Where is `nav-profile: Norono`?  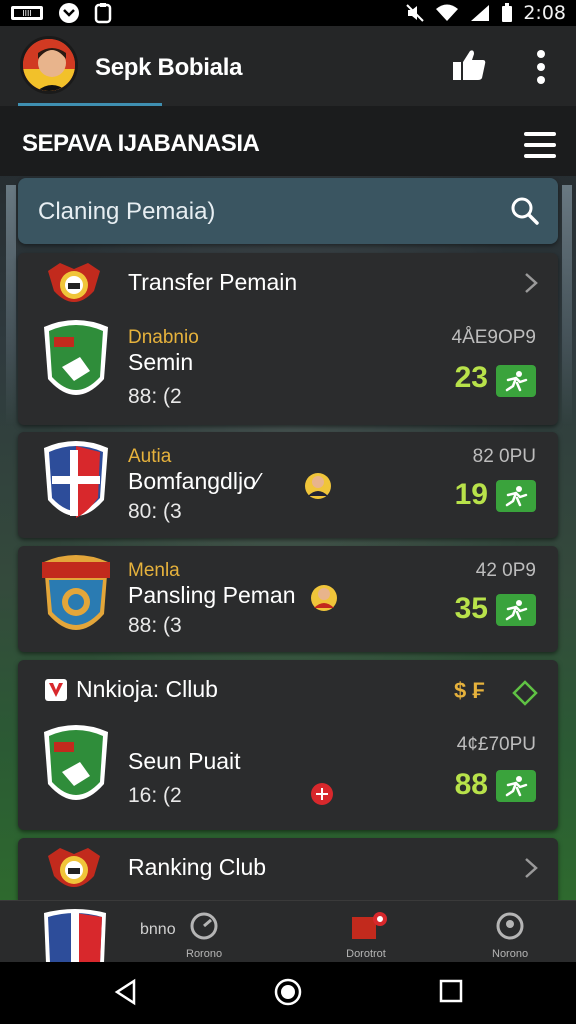
nav-profile: Norono is located at coordinates (510, 935).